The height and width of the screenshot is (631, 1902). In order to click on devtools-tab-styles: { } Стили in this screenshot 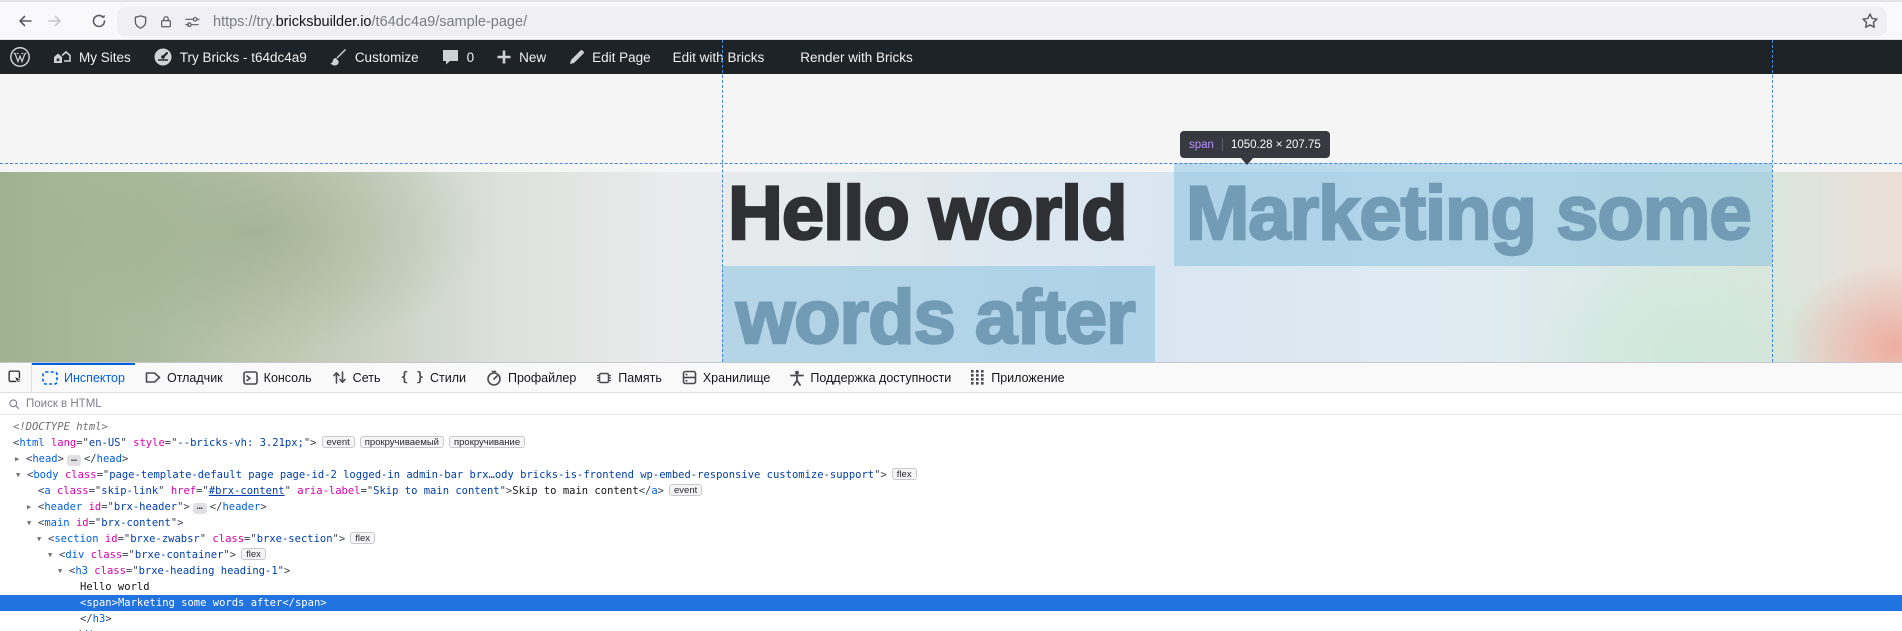, I will do `click(433, 377)`.